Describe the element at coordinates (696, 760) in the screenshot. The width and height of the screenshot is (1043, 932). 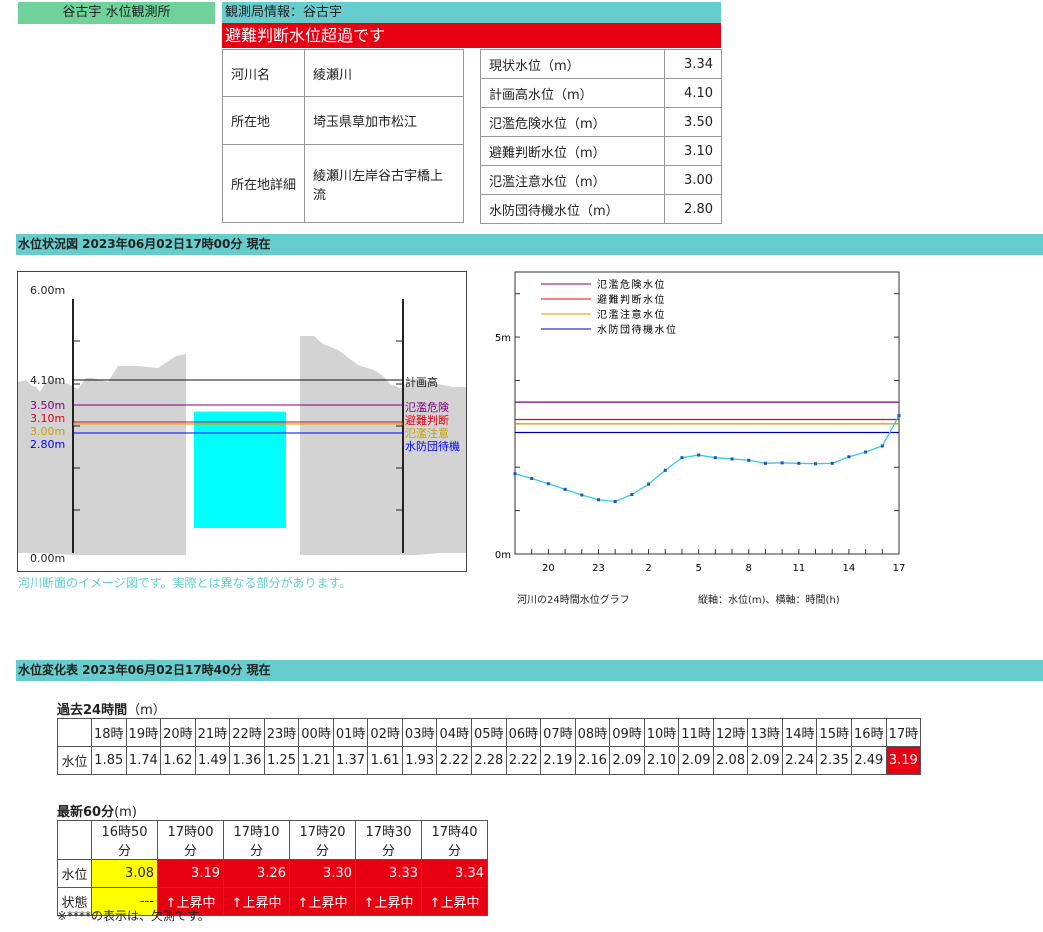
I see `hist-value-17: 2.09` at that location.